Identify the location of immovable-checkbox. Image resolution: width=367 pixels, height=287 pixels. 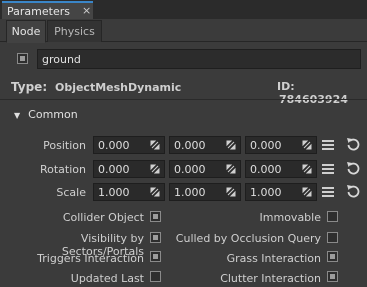
(332, 216).